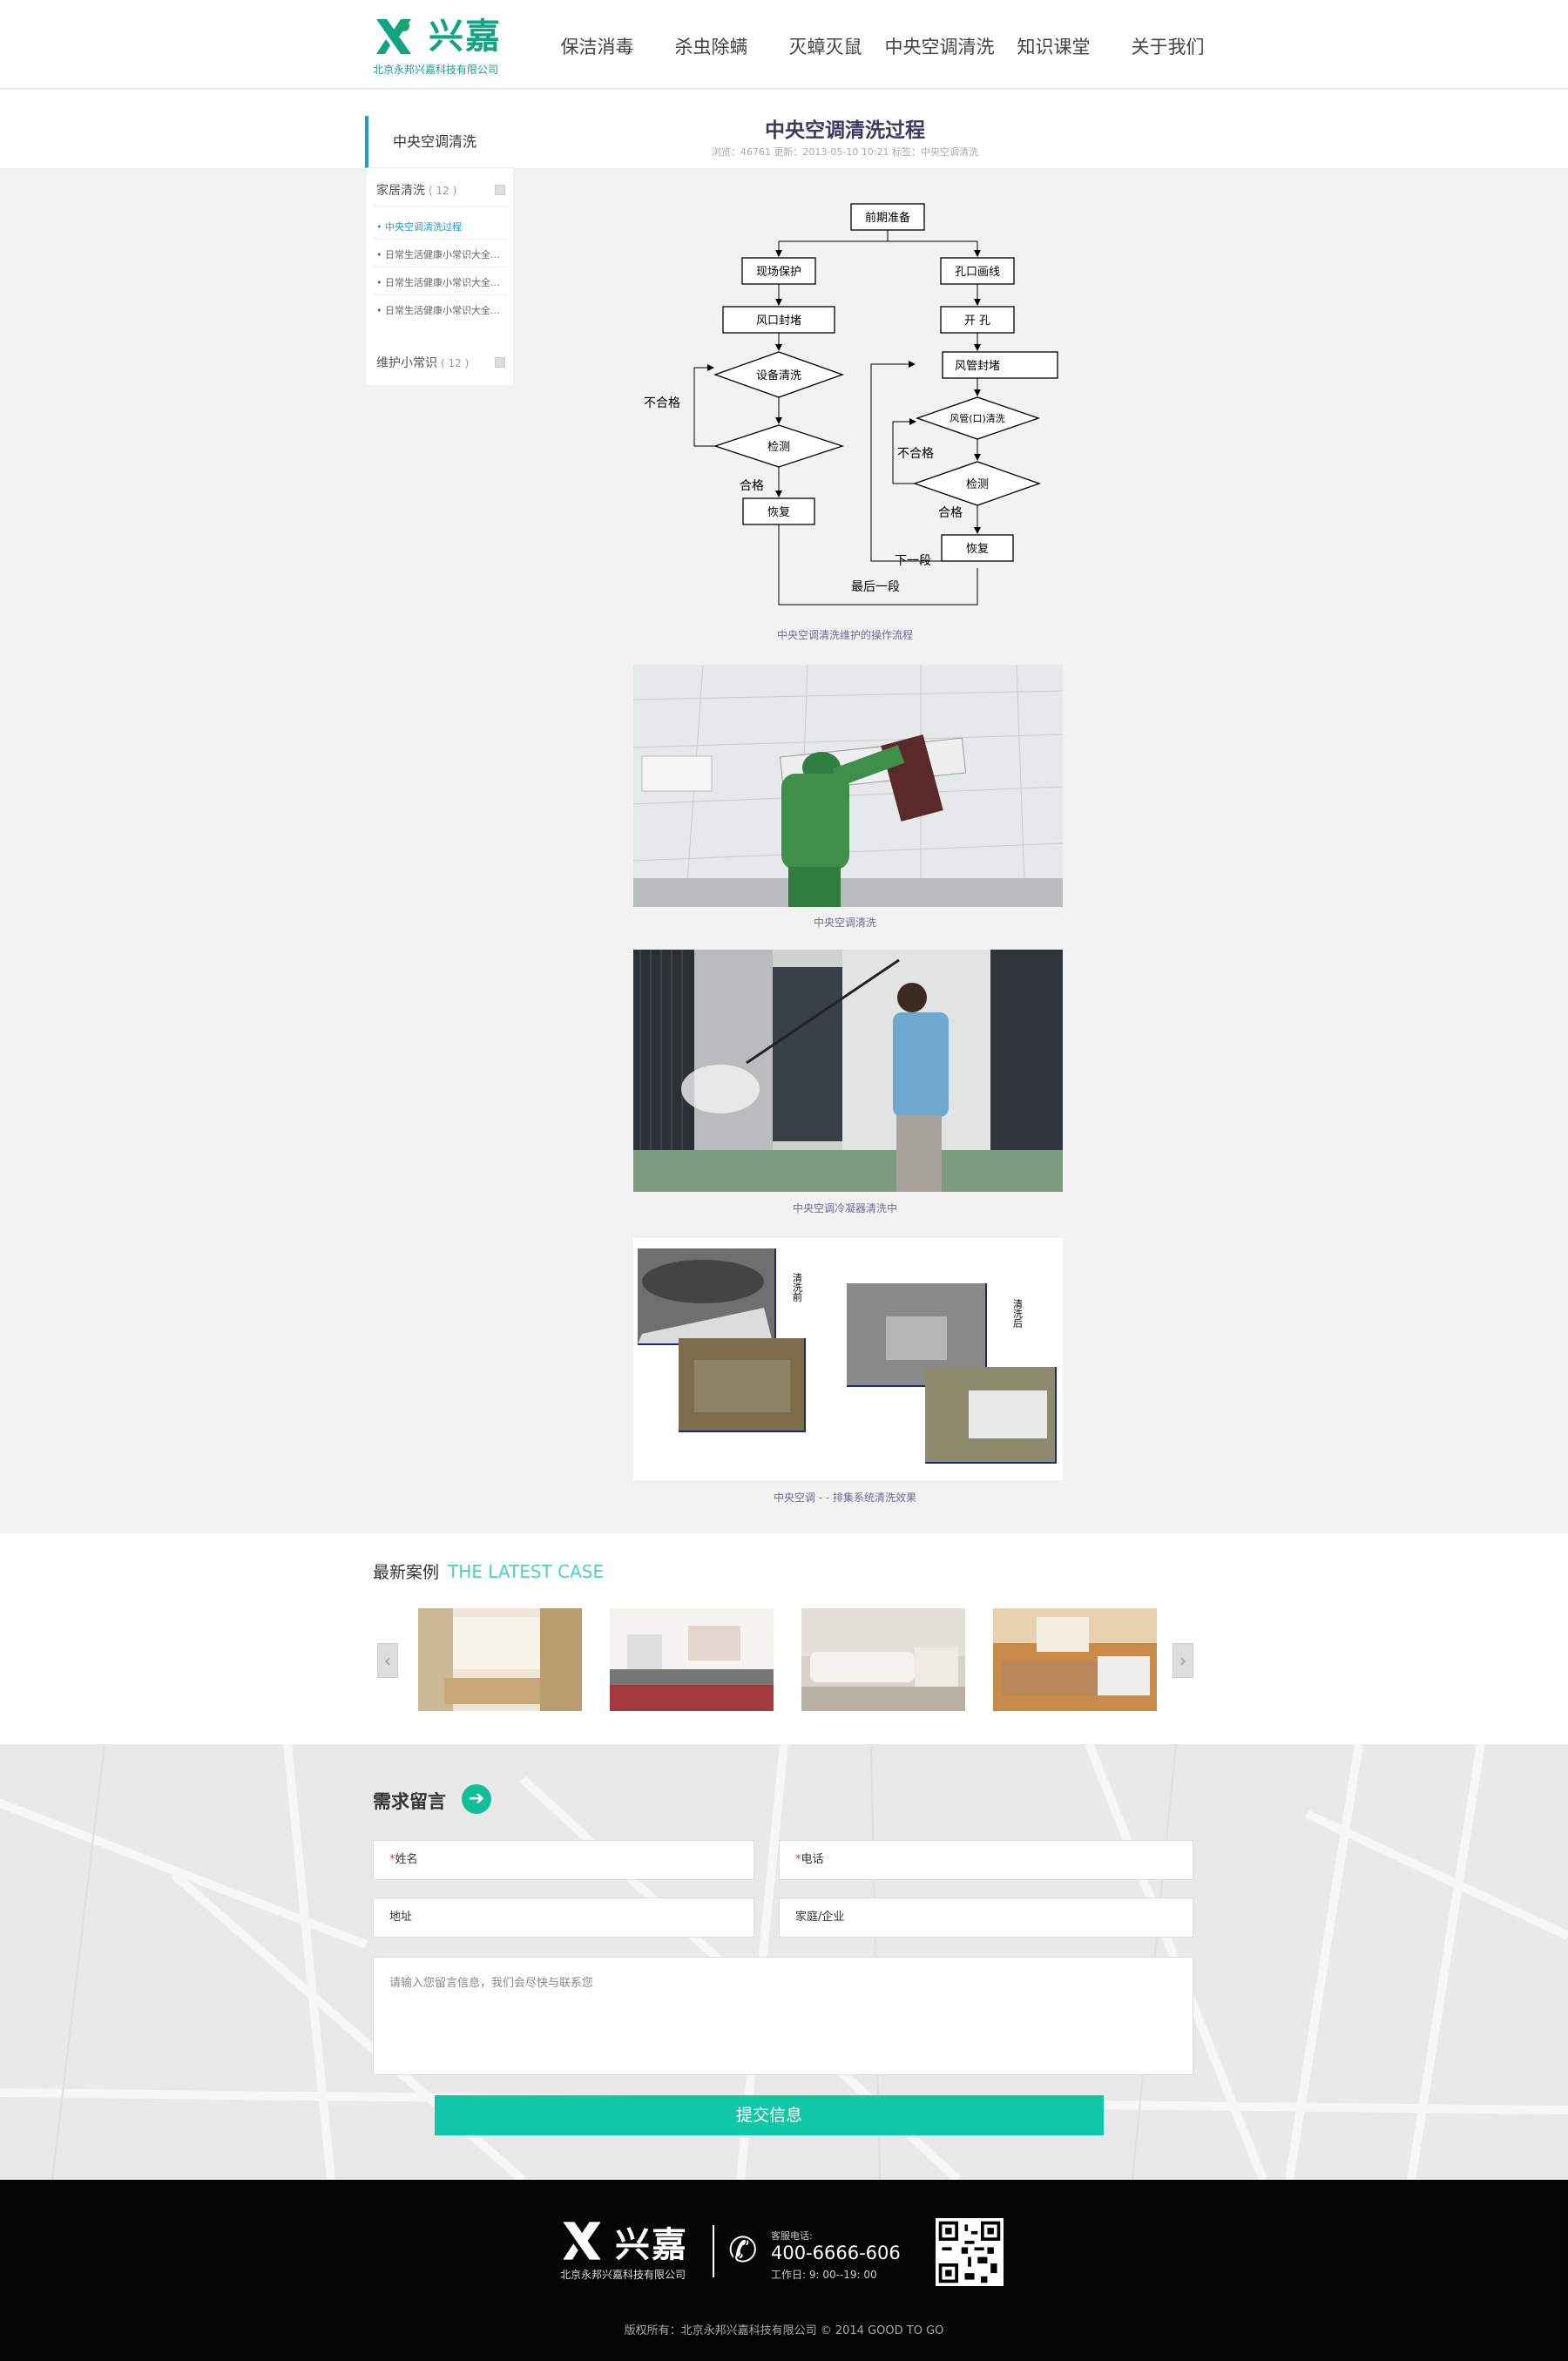 This screenshot has width=1568, height=2361. I want to click on phone-field-label: 电话, so click(812, 1859).